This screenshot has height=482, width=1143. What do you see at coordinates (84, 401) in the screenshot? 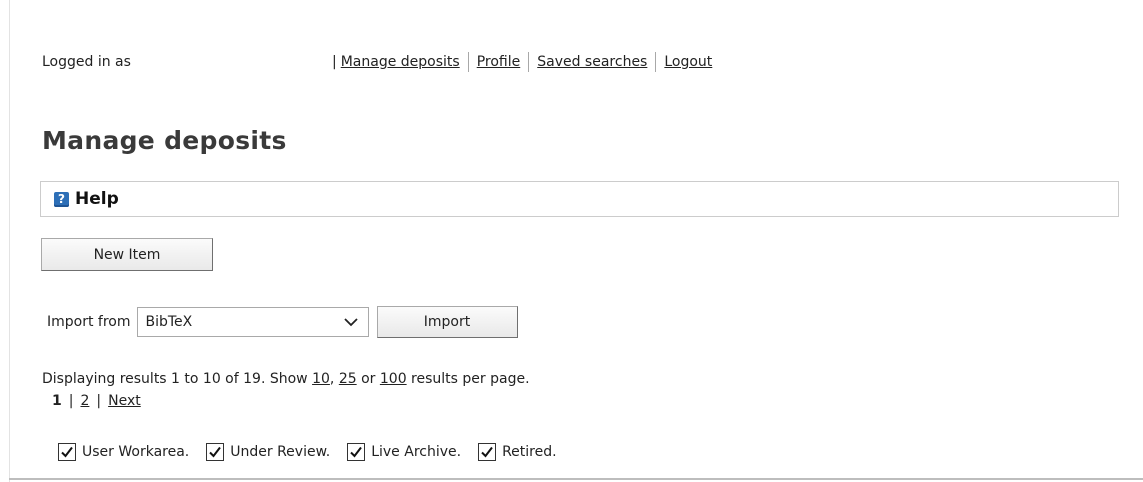
I see `page-2-link: 2` at bounding box center [84, 401].